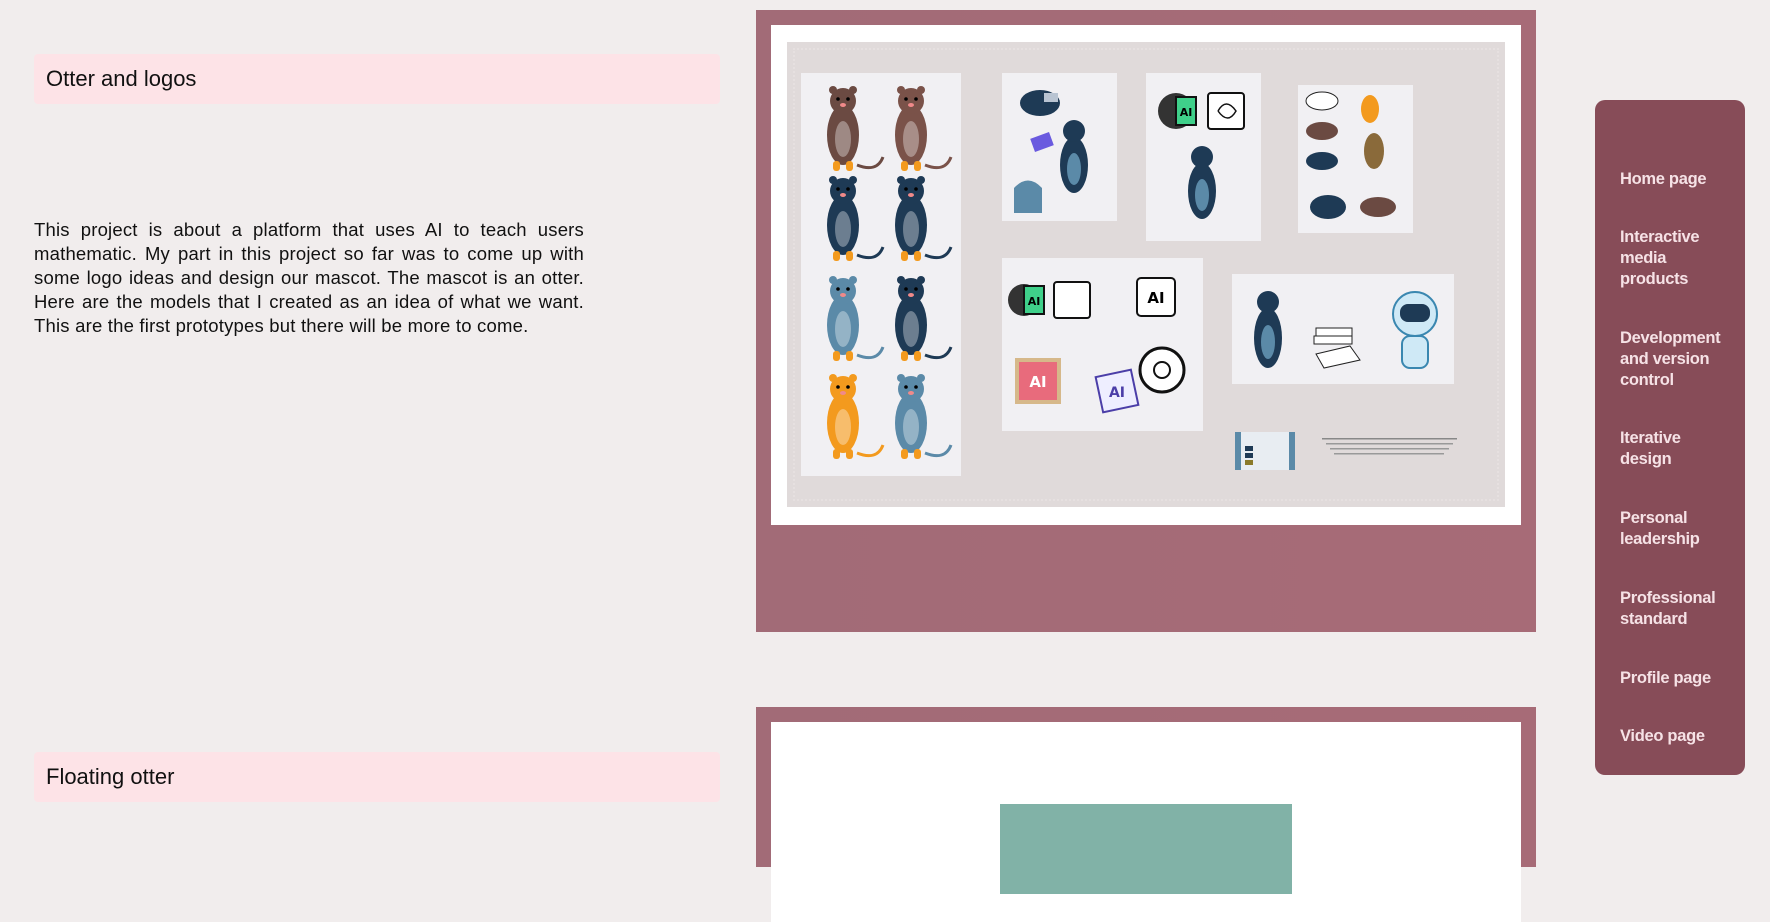 Image resolution: width=1770 pixels, height=922 pixels. Describe the element at coordinates (1097, 345) in the screenshot. I see `ai-logos-illustration: AI AI AI AI` at that location.